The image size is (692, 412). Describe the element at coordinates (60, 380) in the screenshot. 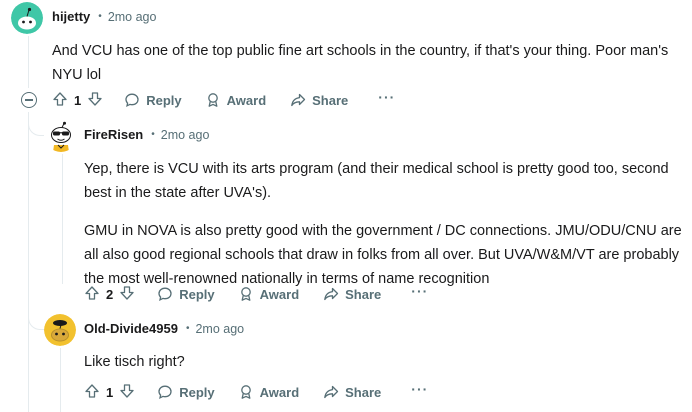

I see `thread-line-old-divide` at that location.